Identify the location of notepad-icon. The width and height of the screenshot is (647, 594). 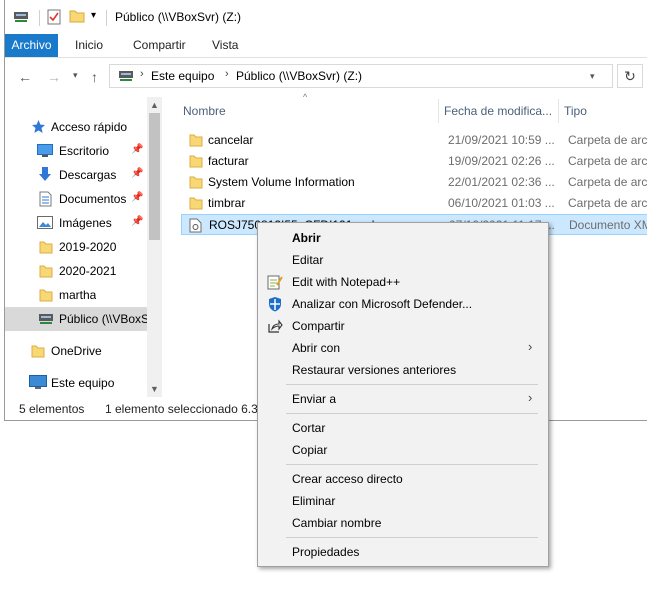
(275, 283).